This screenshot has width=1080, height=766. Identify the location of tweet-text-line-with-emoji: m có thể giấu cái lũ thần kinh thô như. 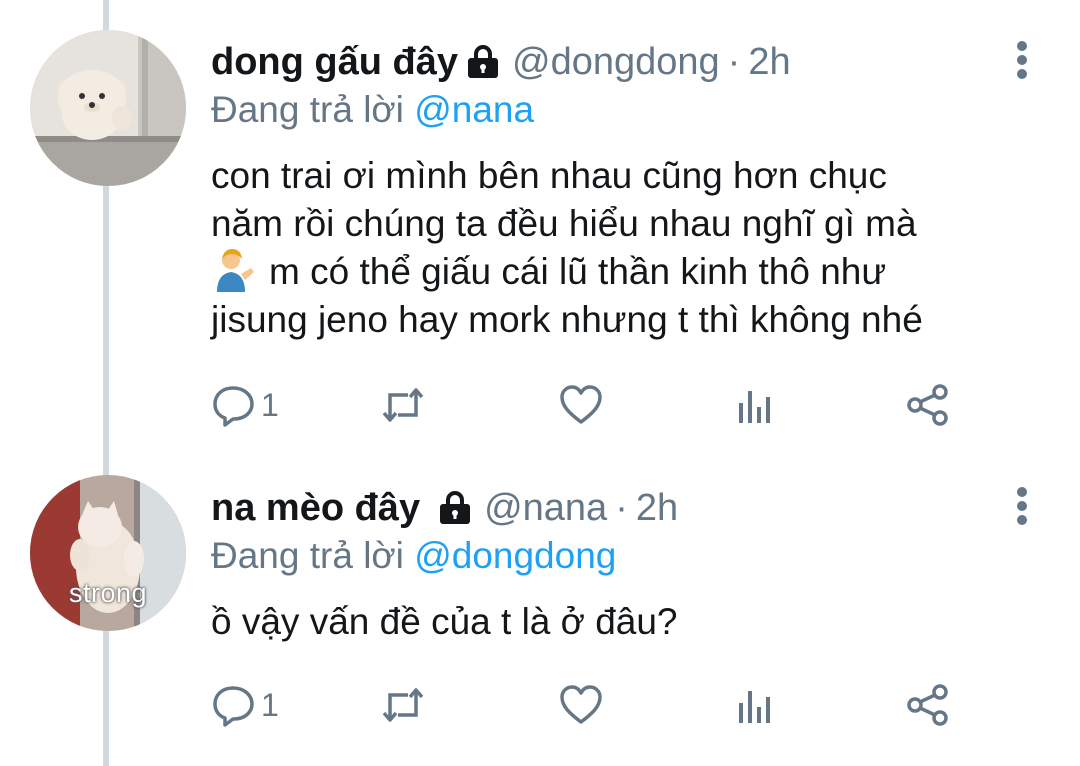
(621, 272).